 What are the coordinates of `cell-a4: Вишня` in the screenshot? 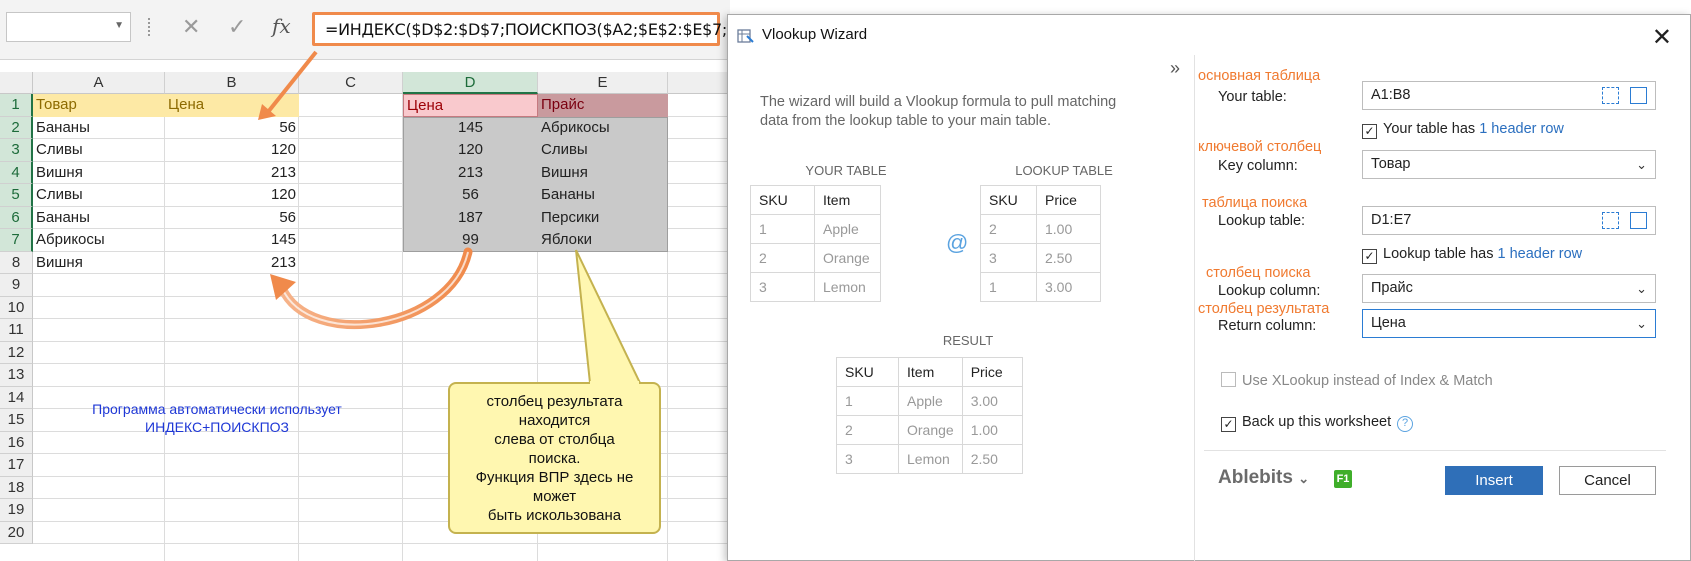 It's located at (99, 173).